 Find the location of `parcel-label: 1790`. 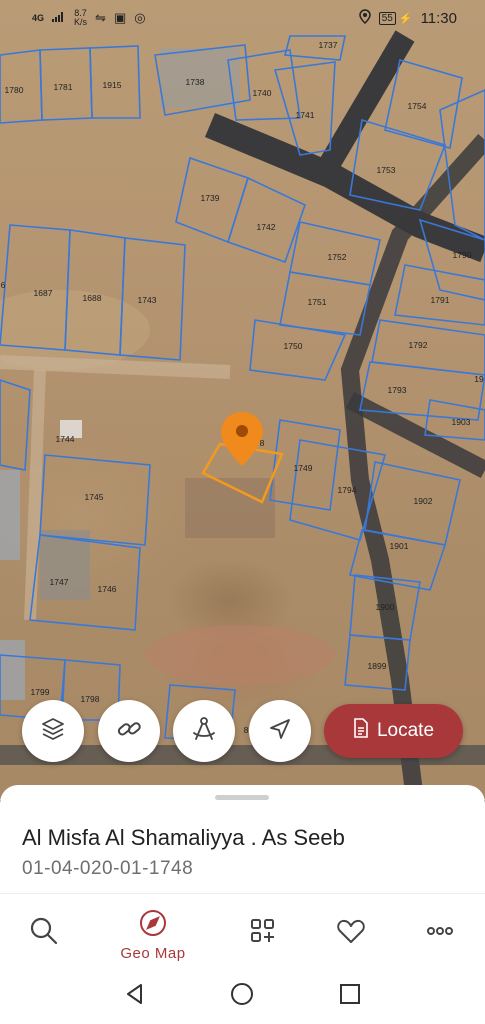

parcel-label: 1790 is located at coordinates (462, 255).